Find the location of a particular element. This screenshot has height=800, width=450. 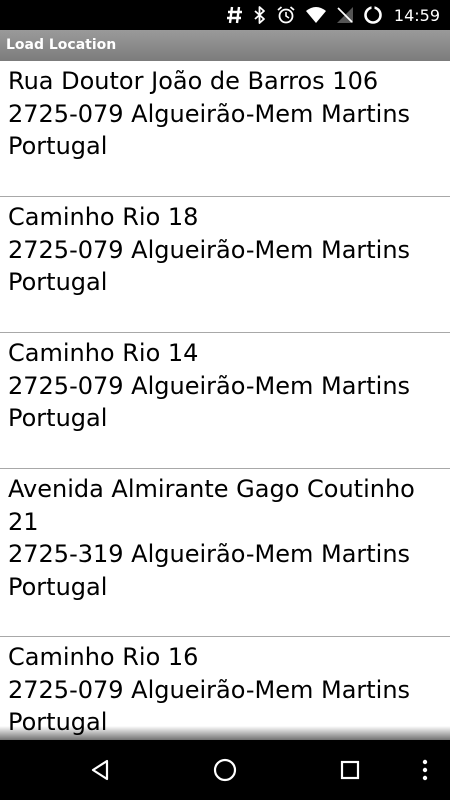

navigation-bar is located at coordinates (225, 763).